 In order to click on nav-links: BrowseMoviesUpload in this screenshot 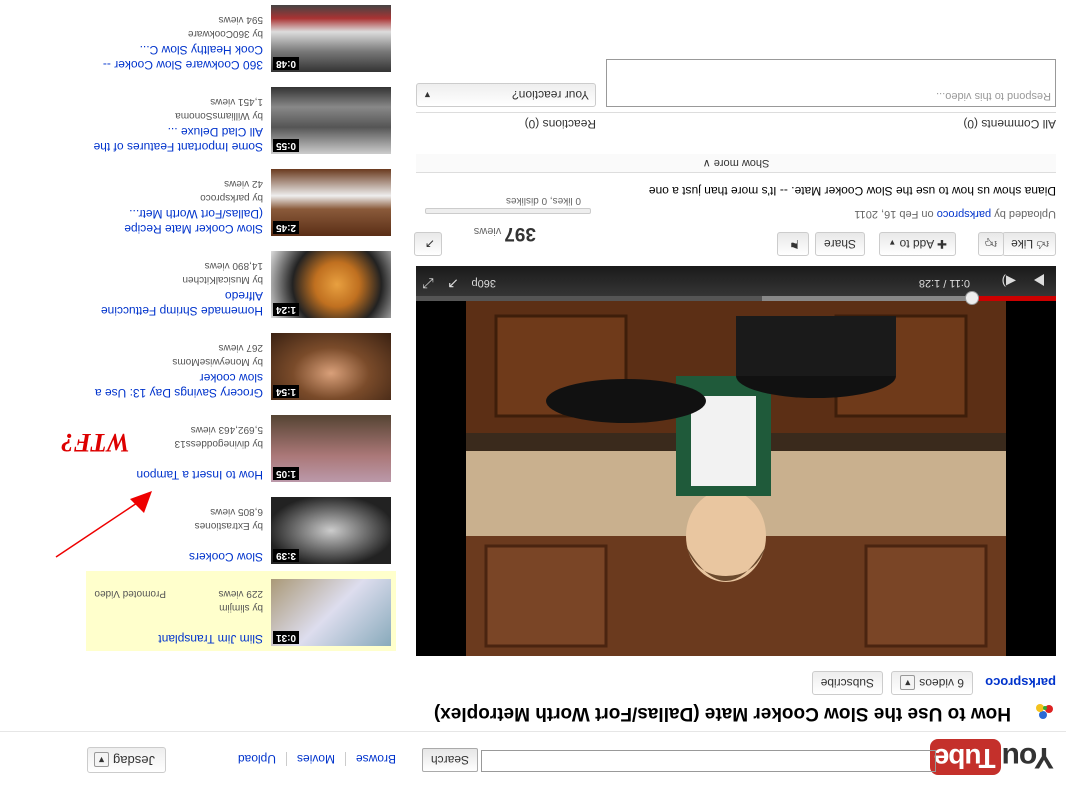, I will do `click(317, 759)`.